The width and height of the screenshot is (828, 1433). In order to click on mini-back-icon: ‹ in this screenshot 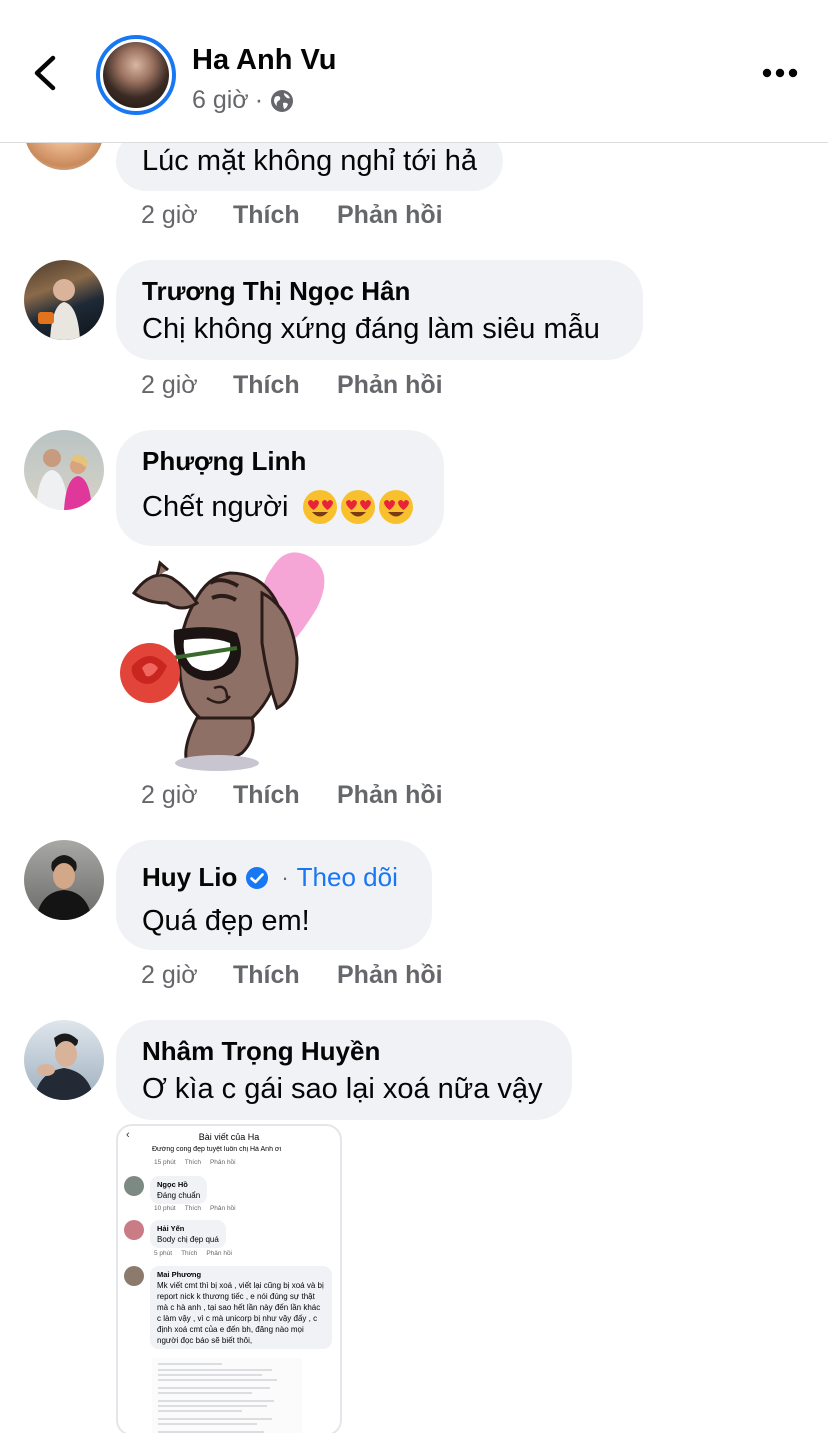, I will do `click(128, 1135)`.